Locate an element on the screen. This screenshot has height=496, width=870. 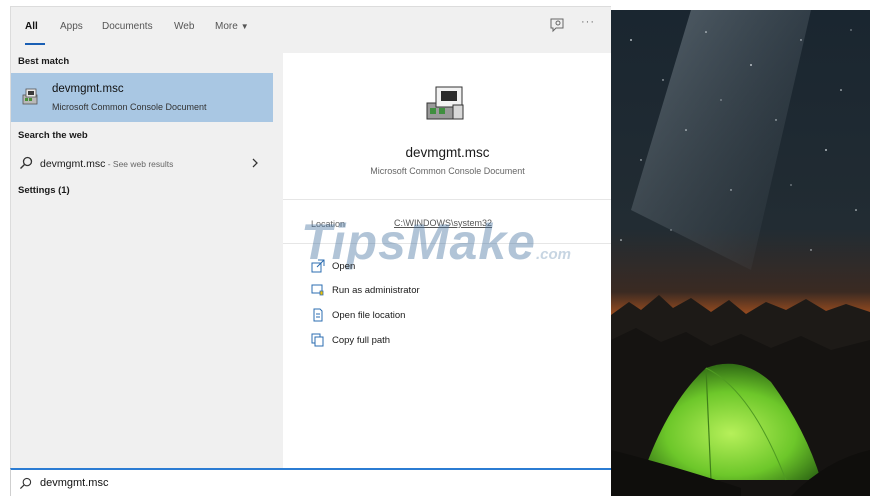
web-query: devmgmt.msc is located at coordinates (73, 164).